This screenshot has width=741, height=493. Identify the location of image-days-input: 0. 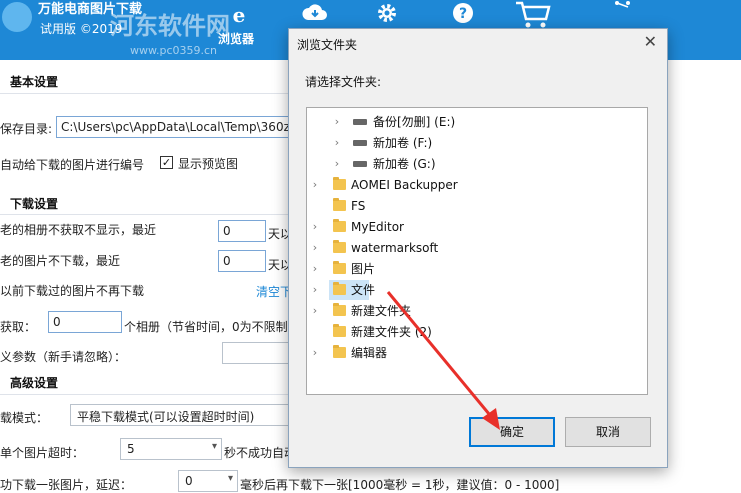
(242, 261).